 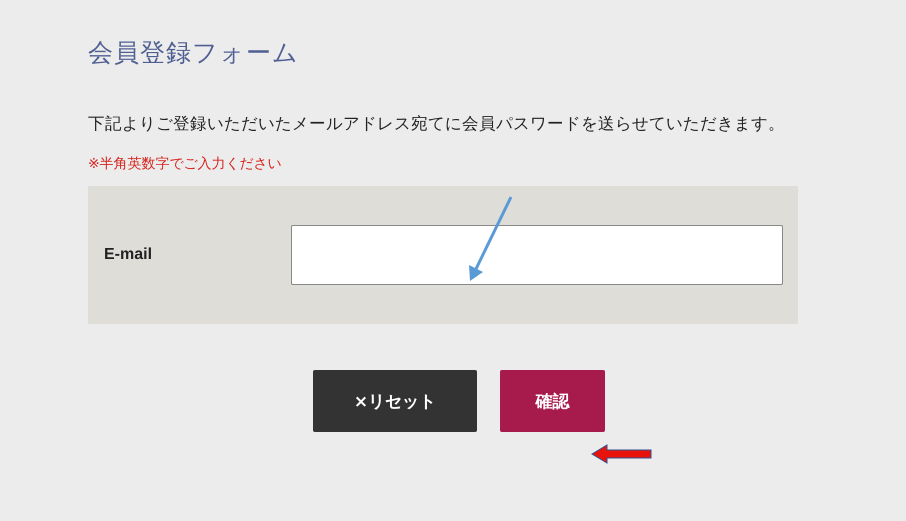 I want to click on description-text: 下記よりご登録いただいたメールアドレス宛てに会員パスワードを送らせていただきます。, so click(x=437, y=124).